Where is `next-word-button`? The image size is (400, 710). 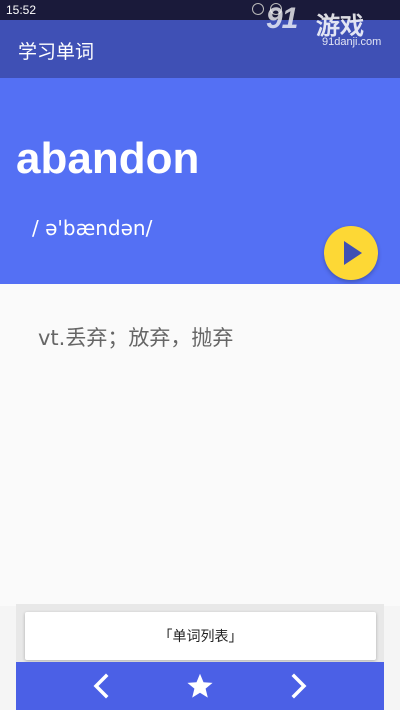
next-word-button is located at coordinates (298, 686).